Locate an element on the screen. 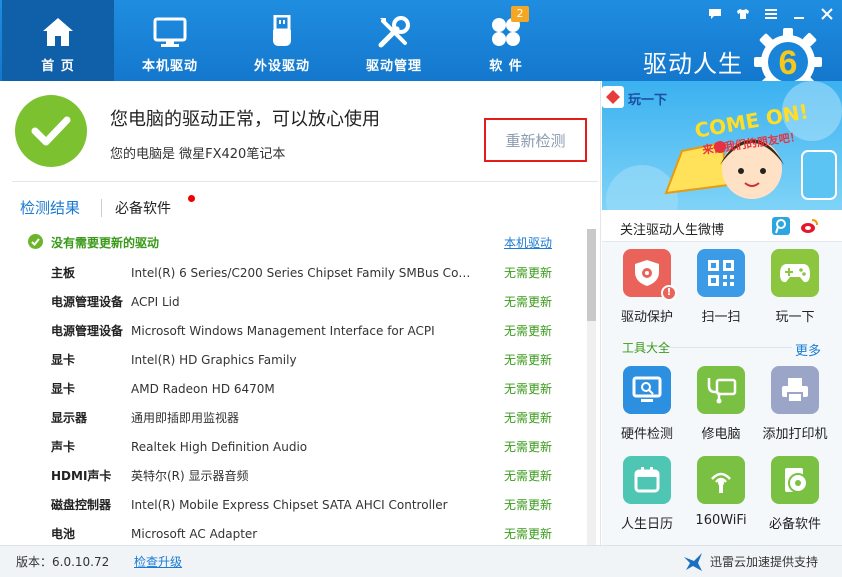 The image size is (842, 577). hardware-check-button: 硬件检测 is located at coordinates (647, 404).